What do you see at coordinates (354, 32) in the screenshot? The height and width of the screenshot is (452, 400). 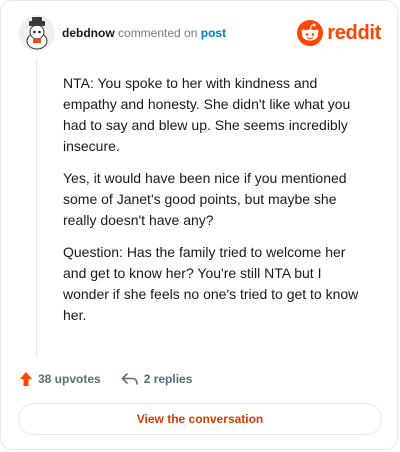 I see `brand-wordmark: reddit` at bounding box center [354, 32].